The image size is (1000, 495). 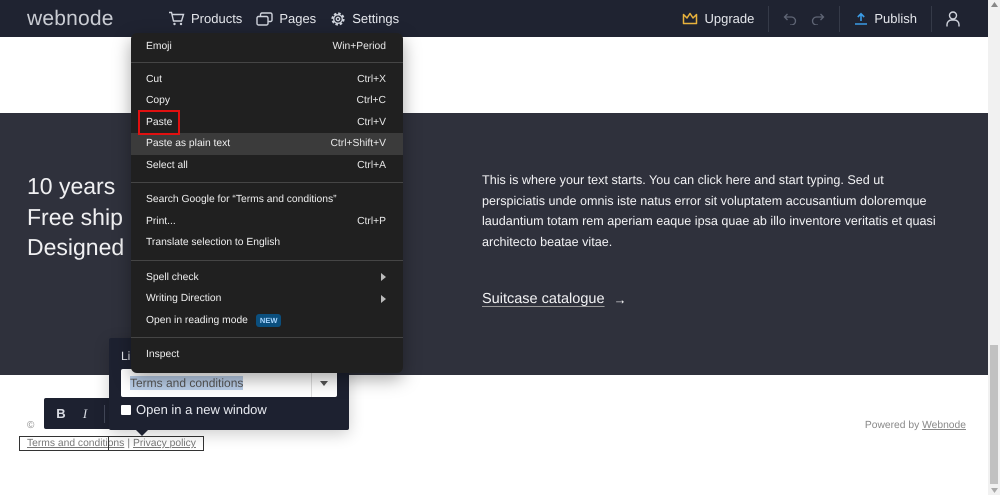 What do you see at coordinates (818, 18) in the screenshot?
I see `redo-icon` at bounding box center [818, 18].